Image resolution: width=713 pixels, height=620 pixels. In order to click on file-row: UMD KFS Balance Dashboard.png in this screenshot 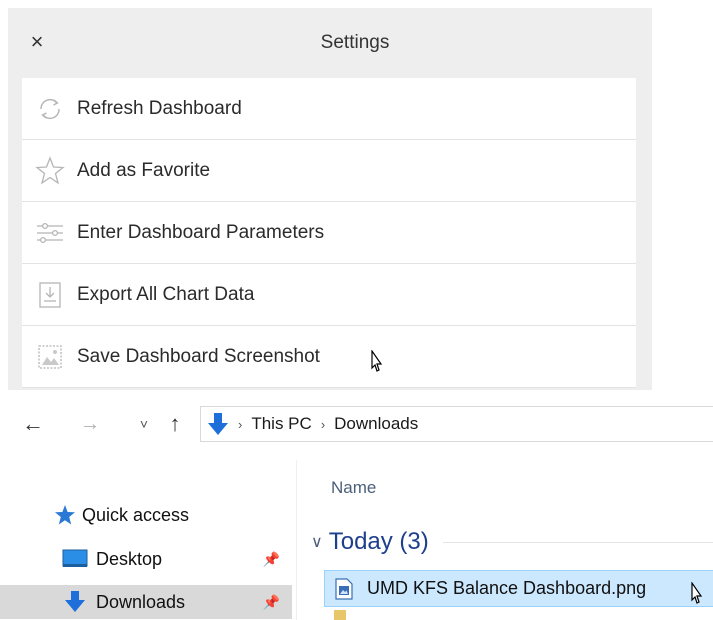, I will do `click(518, 588)`.